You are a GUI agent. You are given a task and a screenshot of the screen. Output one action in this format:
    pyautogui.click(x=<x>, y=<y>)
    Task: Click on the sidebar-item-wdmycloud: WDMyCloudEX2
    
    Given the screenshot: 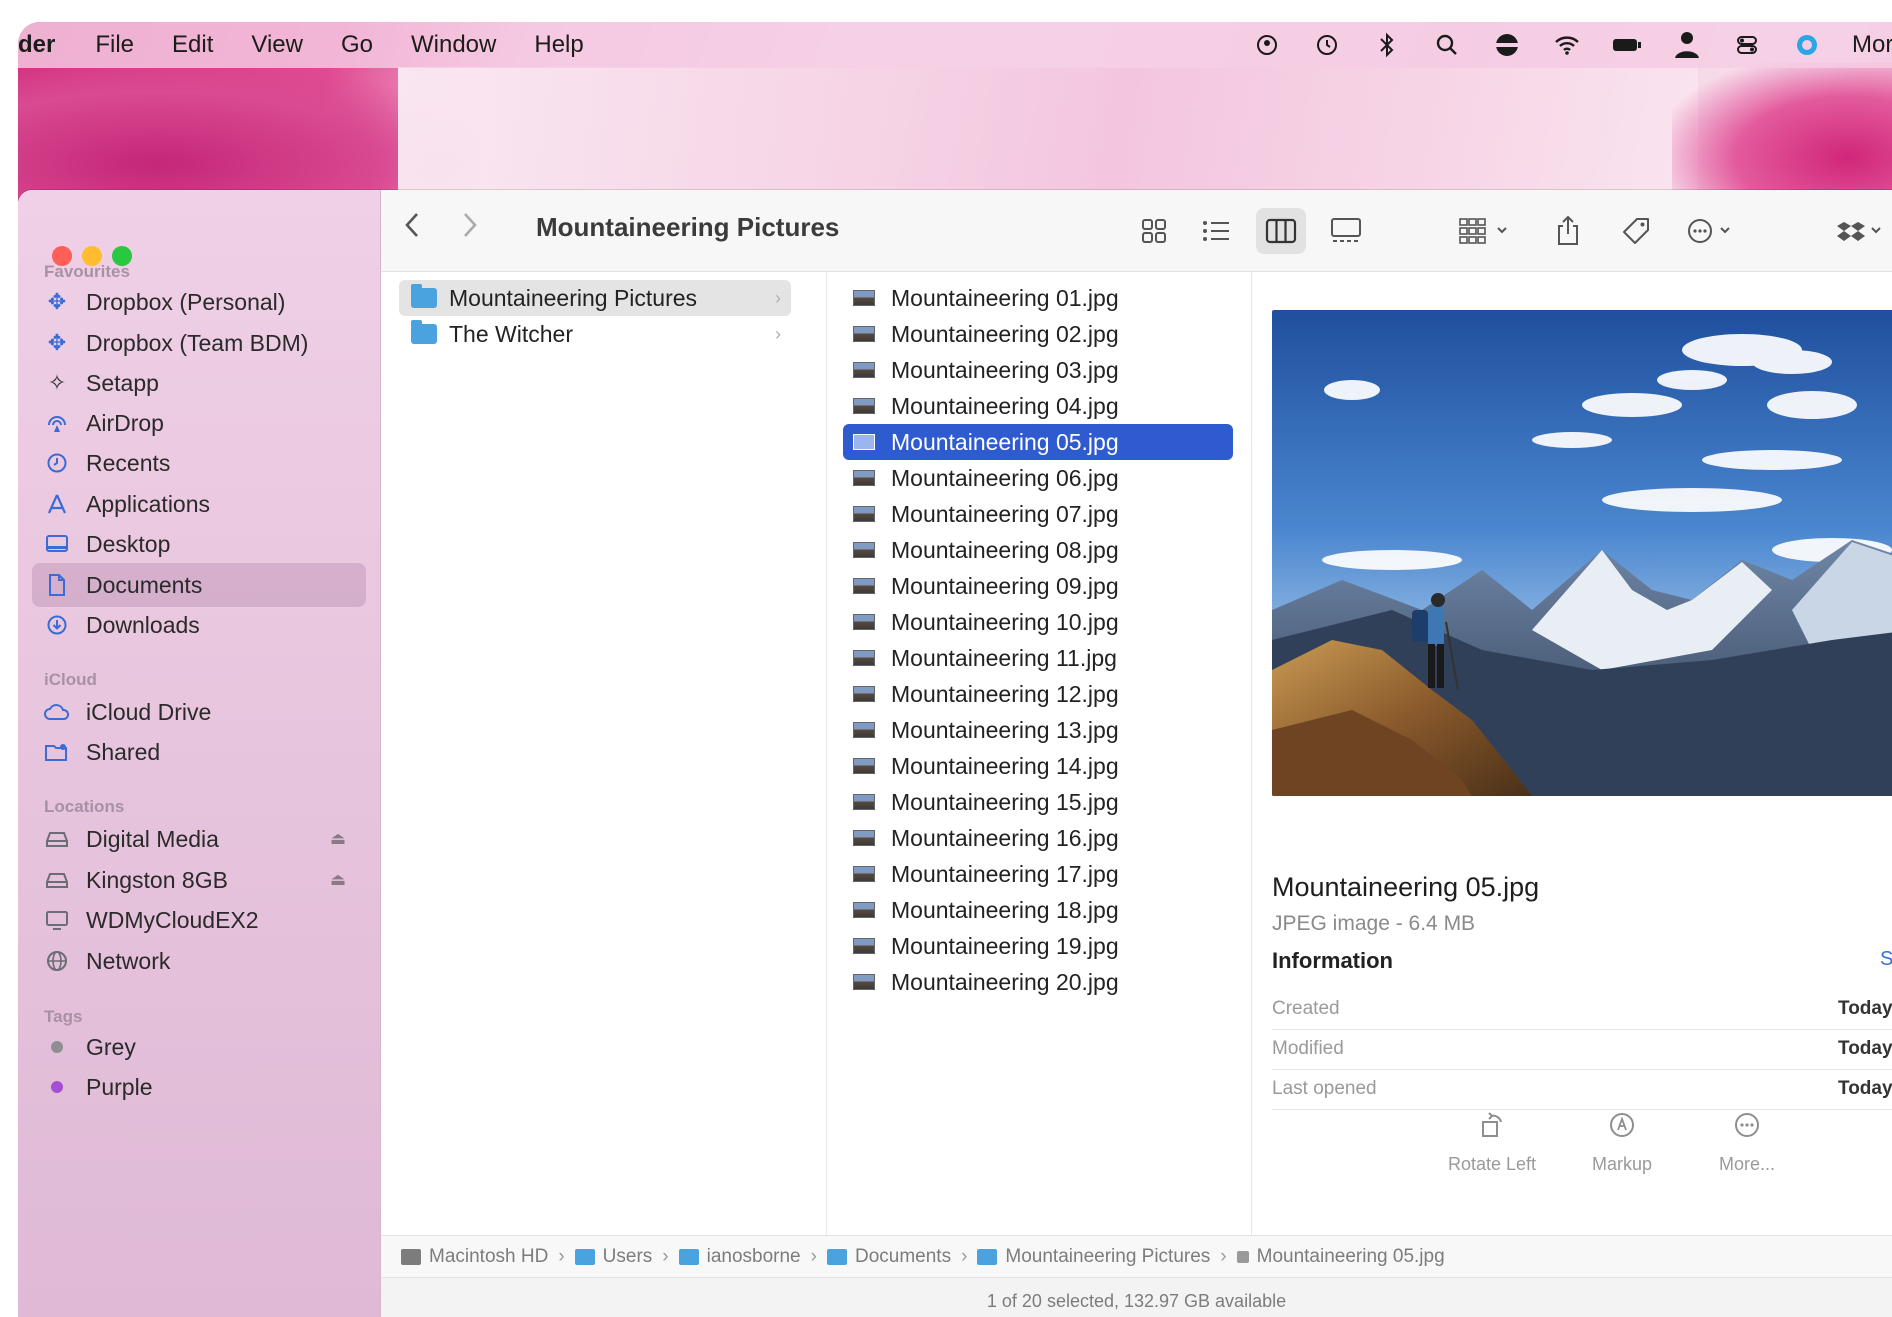 What is the action you would take?
    pyautogui.click(x=199, y=920)
    